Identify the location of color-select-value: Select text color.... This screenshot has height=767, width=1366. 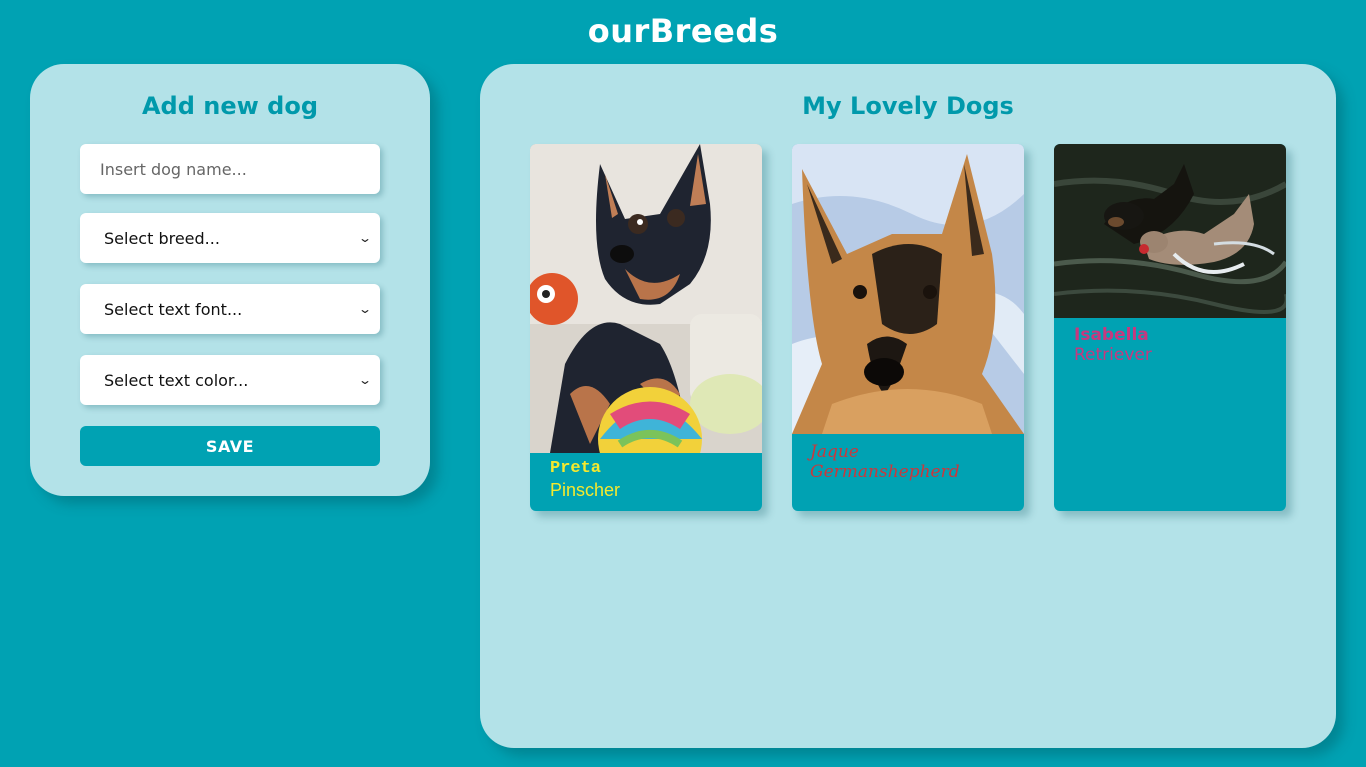
(176, 380).